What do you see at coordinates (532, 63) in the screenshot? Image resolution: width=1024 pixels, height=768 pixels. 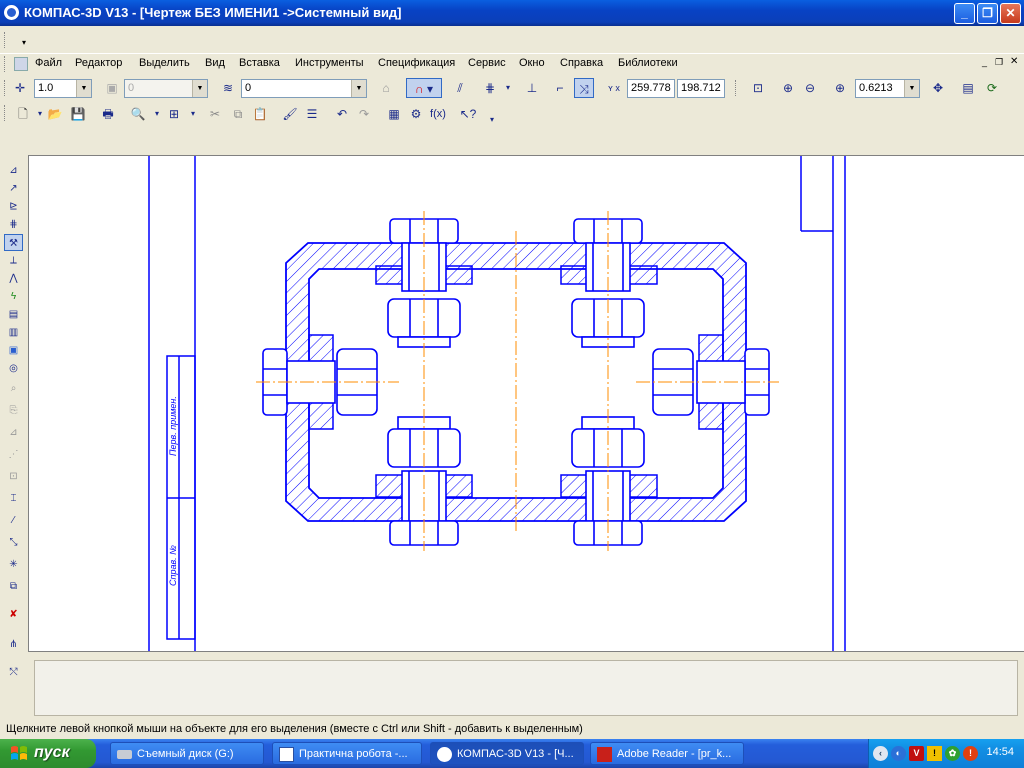 I see `menu-window: Окно` at bounding box center [532, 63].